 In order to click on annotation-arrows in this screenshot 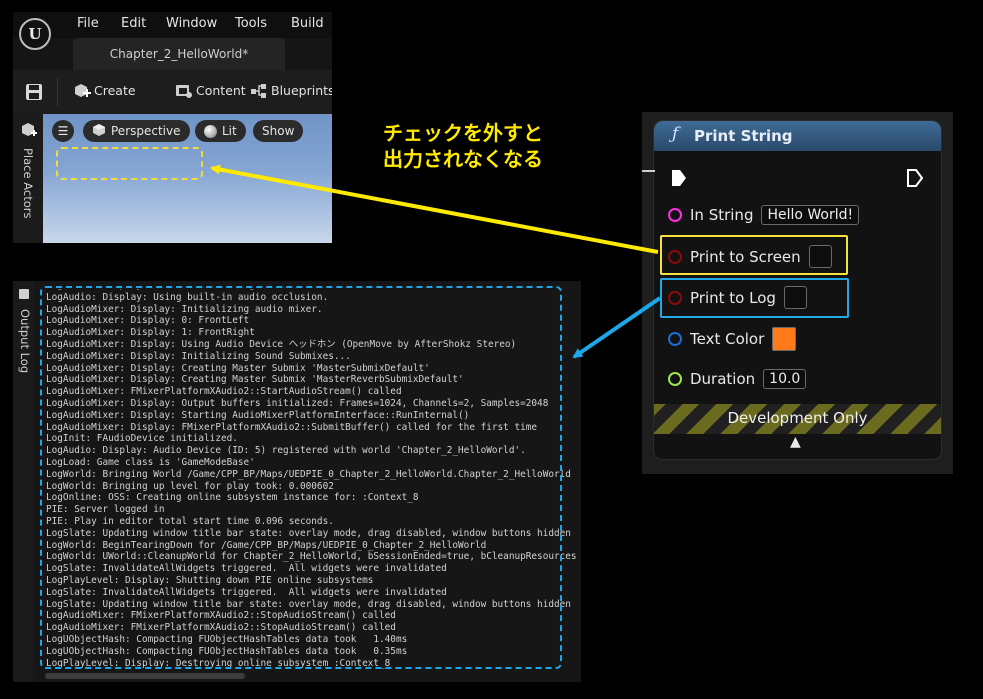, I will do `click(436, 261)`.